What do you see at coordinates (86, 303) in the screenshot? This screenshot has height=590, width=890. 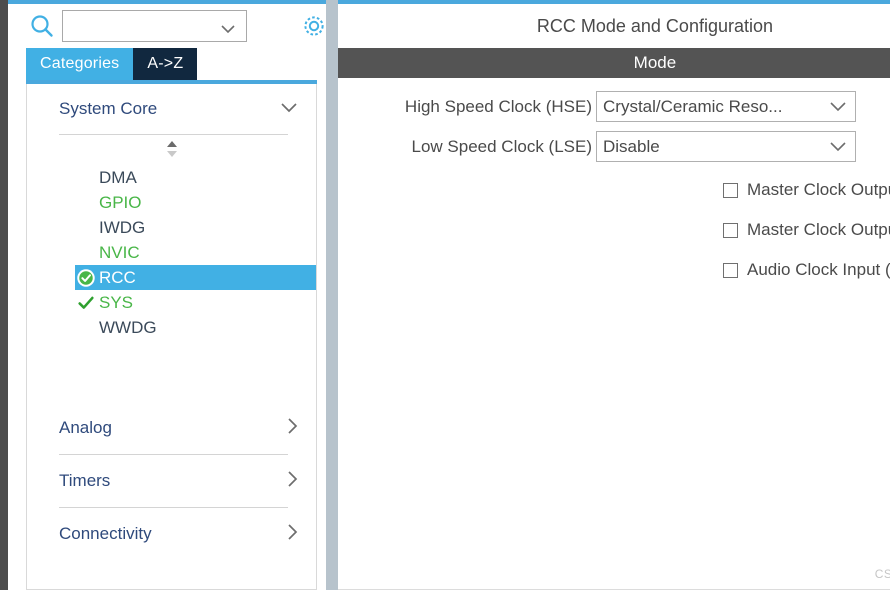 I see `check-icon` at bounding box center [86, 303].